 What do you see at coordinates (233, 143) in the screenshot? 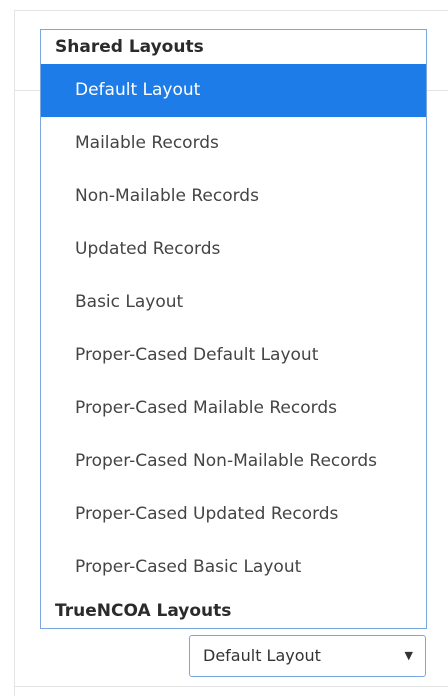
I see `option-mailable-records: Mailable Records` at bounding box center [233, 143].